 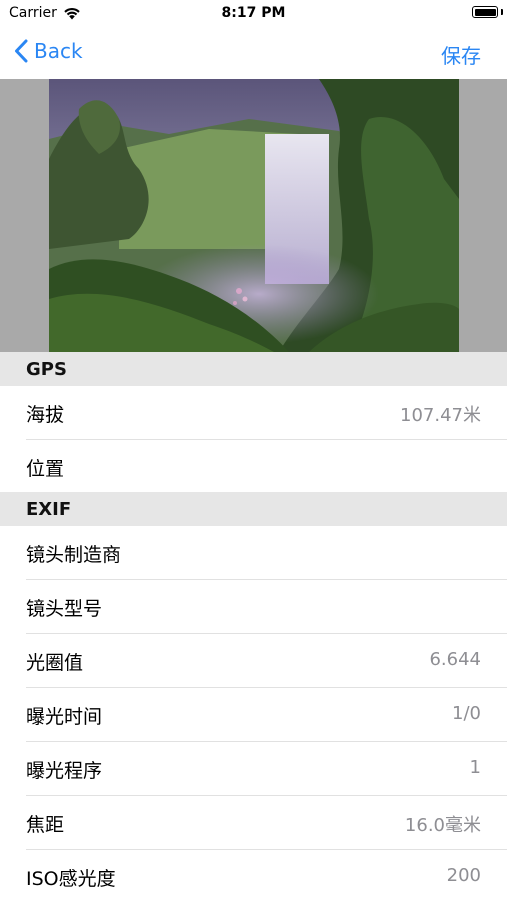 I want to click on navigation-bar: Back 保存, so click(x=253, y=53).